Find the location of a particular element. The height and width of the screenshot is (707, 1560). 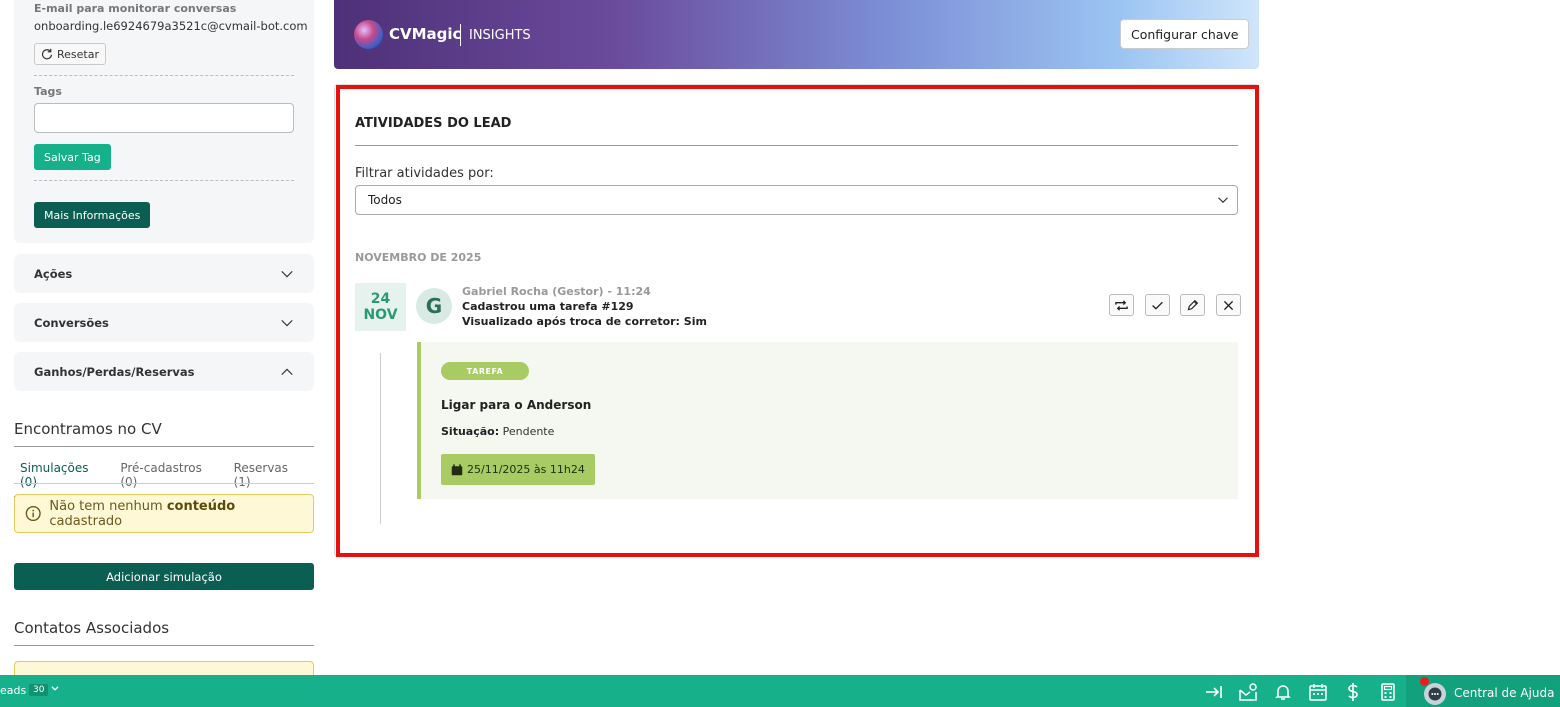

add-simulation-button: Adicionar simulação is located at coordinates (164, 576).